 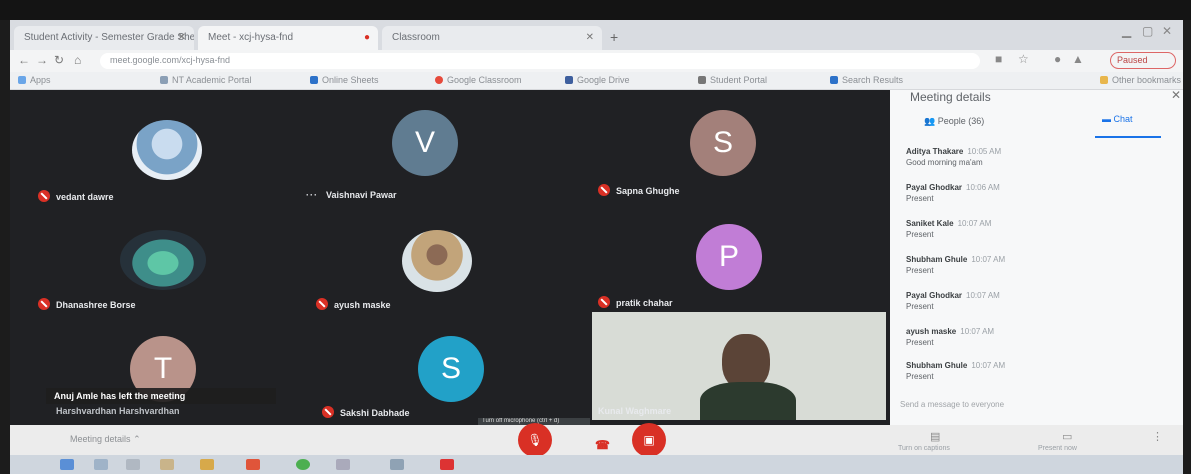 What do you see at coordinates (22, 80) in the screenshot?
I see `apps-icon` at bounding box center [22, 80].